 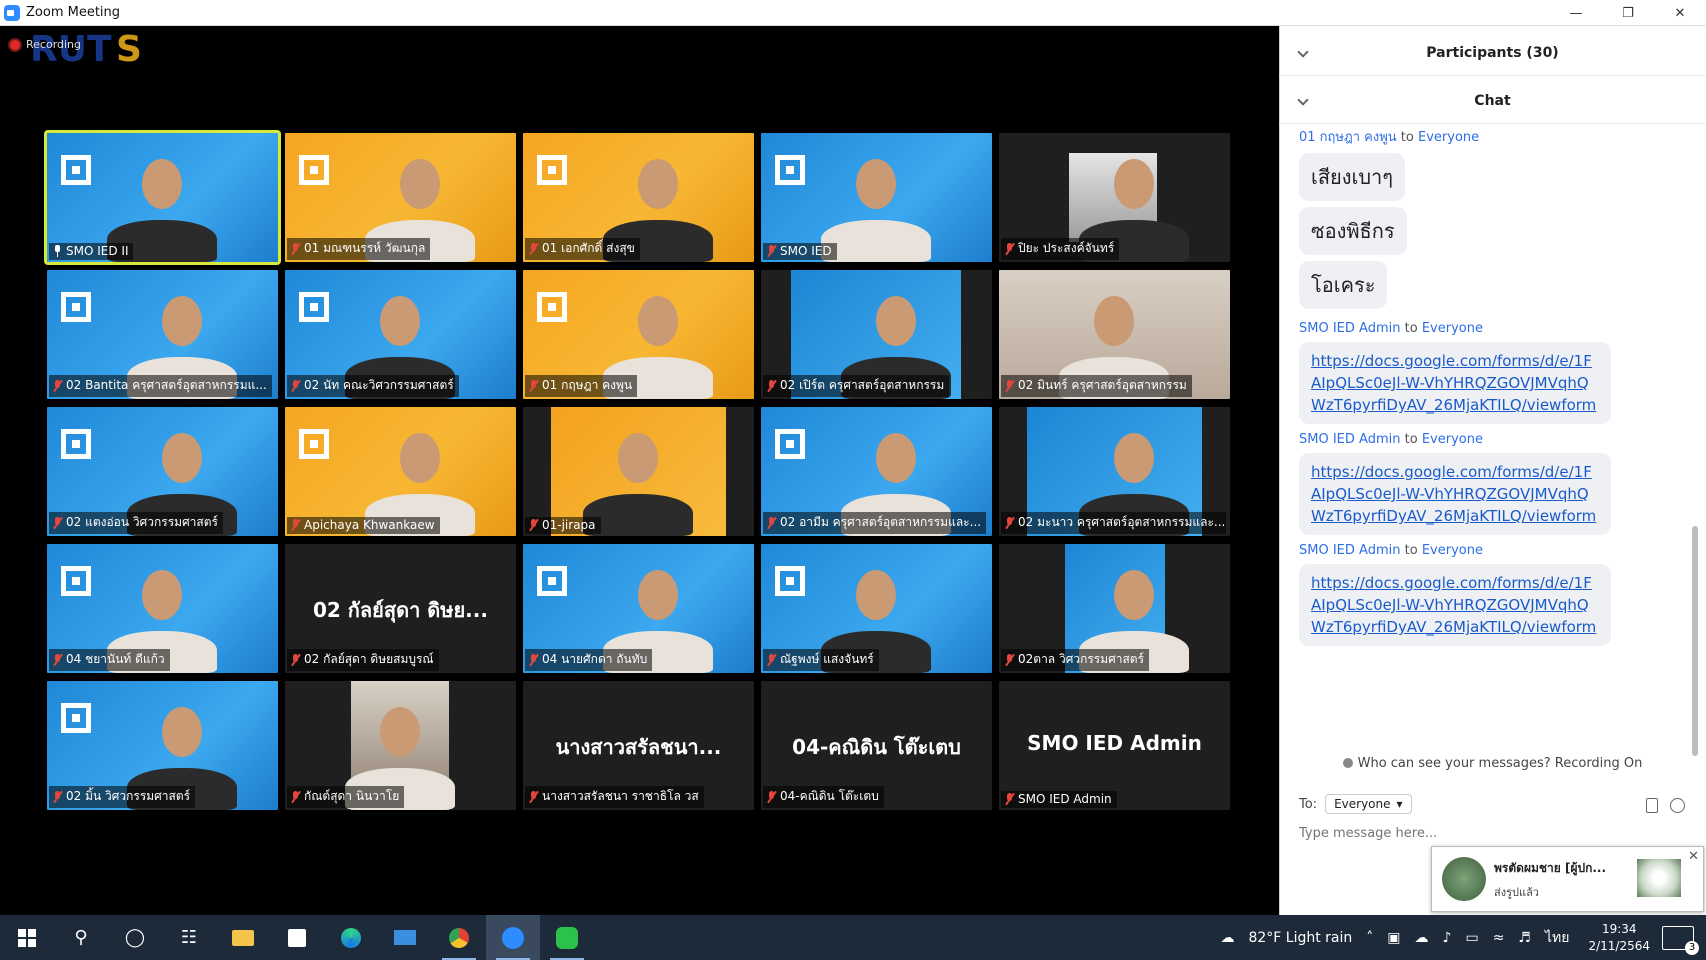 I want to click on participant-tile: 02 นัท คณะวิศวกรรมศาสตร์, so click(x=400, y=334).